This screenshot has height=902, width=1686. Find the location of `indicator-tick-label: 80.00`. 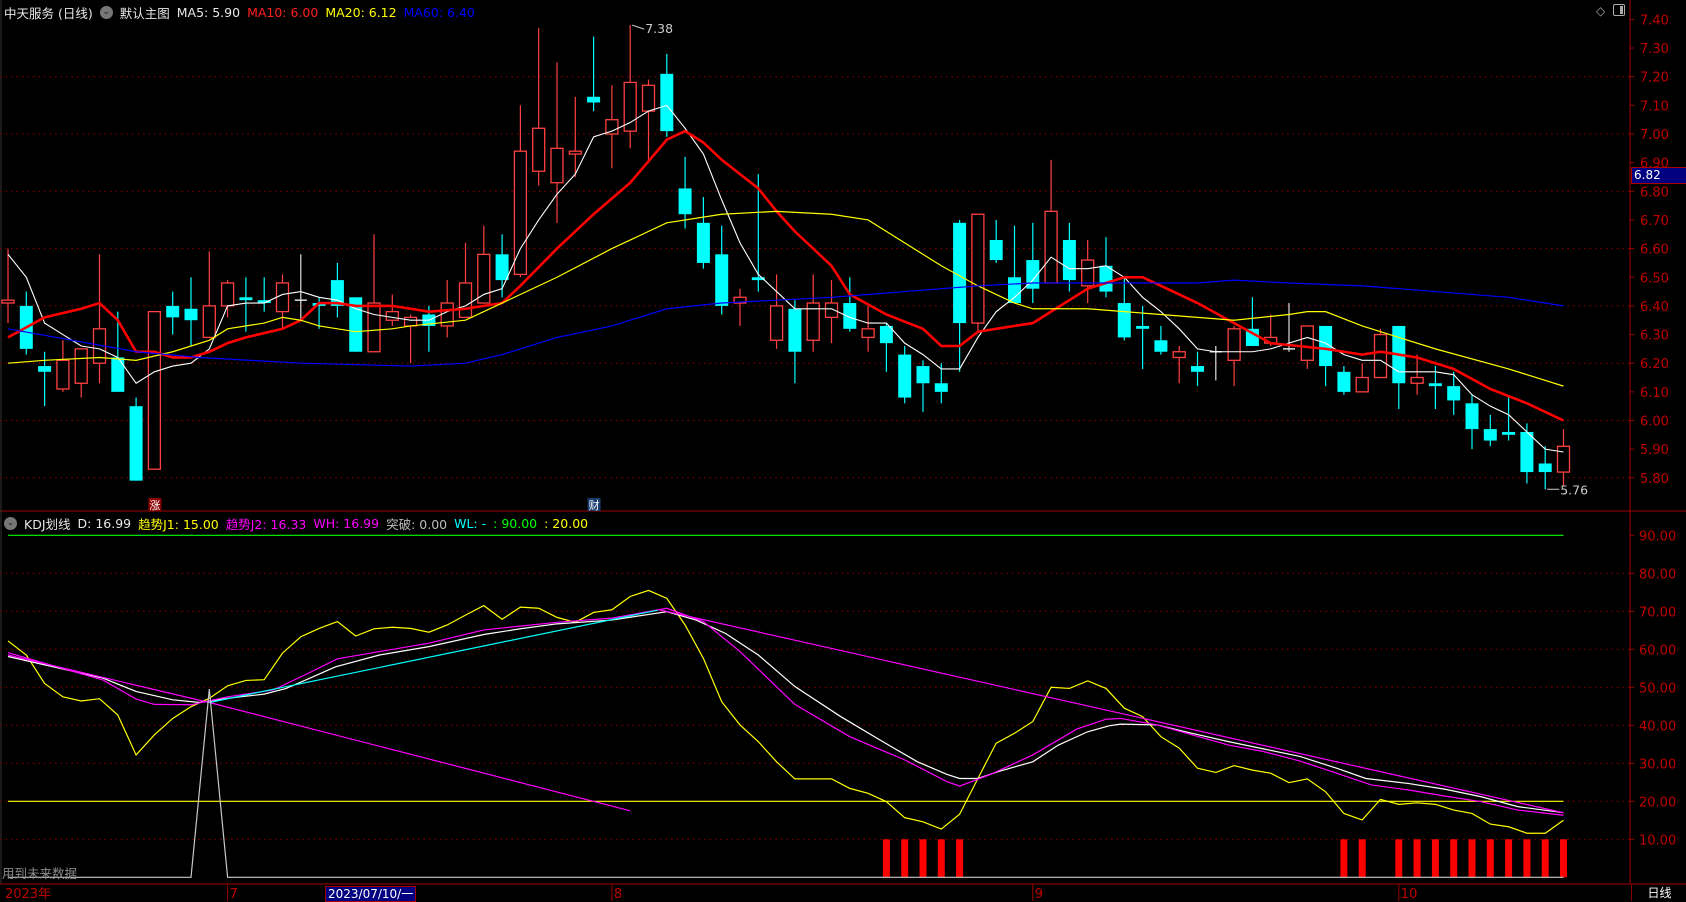

indicator-tick-label: 80.00 is located at coordinates (1657, 574).